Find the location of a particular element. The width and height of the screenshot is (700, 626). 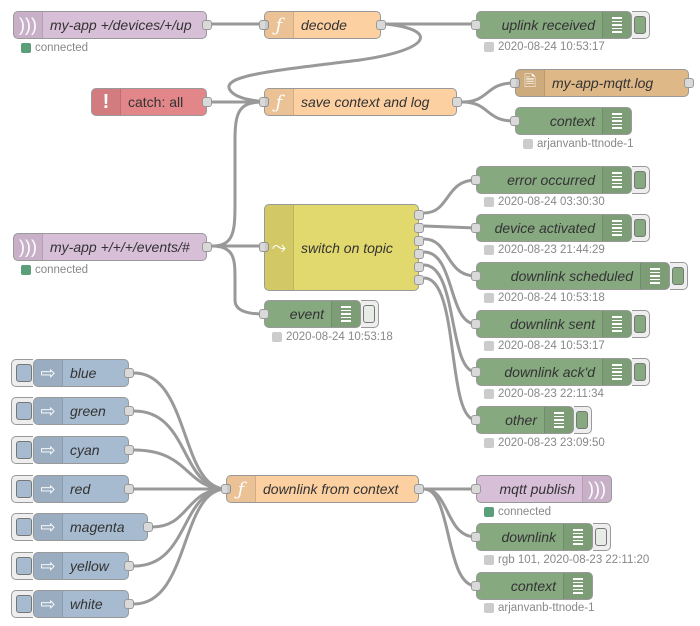

debug-node-context: context is located at coordinates (571, 121).